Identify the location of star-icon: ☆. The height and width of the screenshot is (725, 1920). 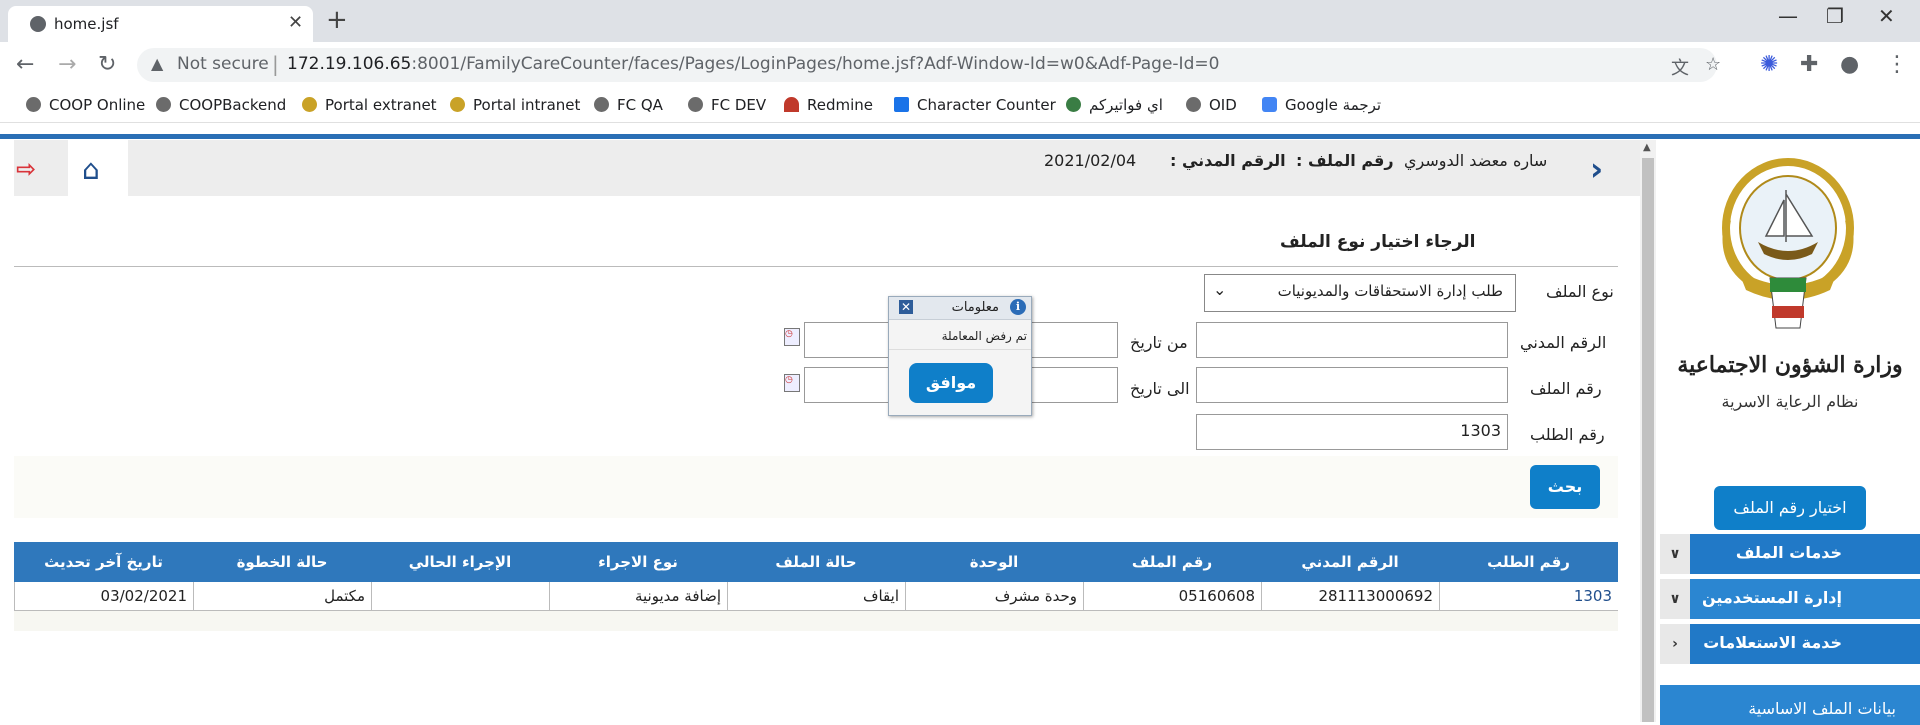
(1713, 64).